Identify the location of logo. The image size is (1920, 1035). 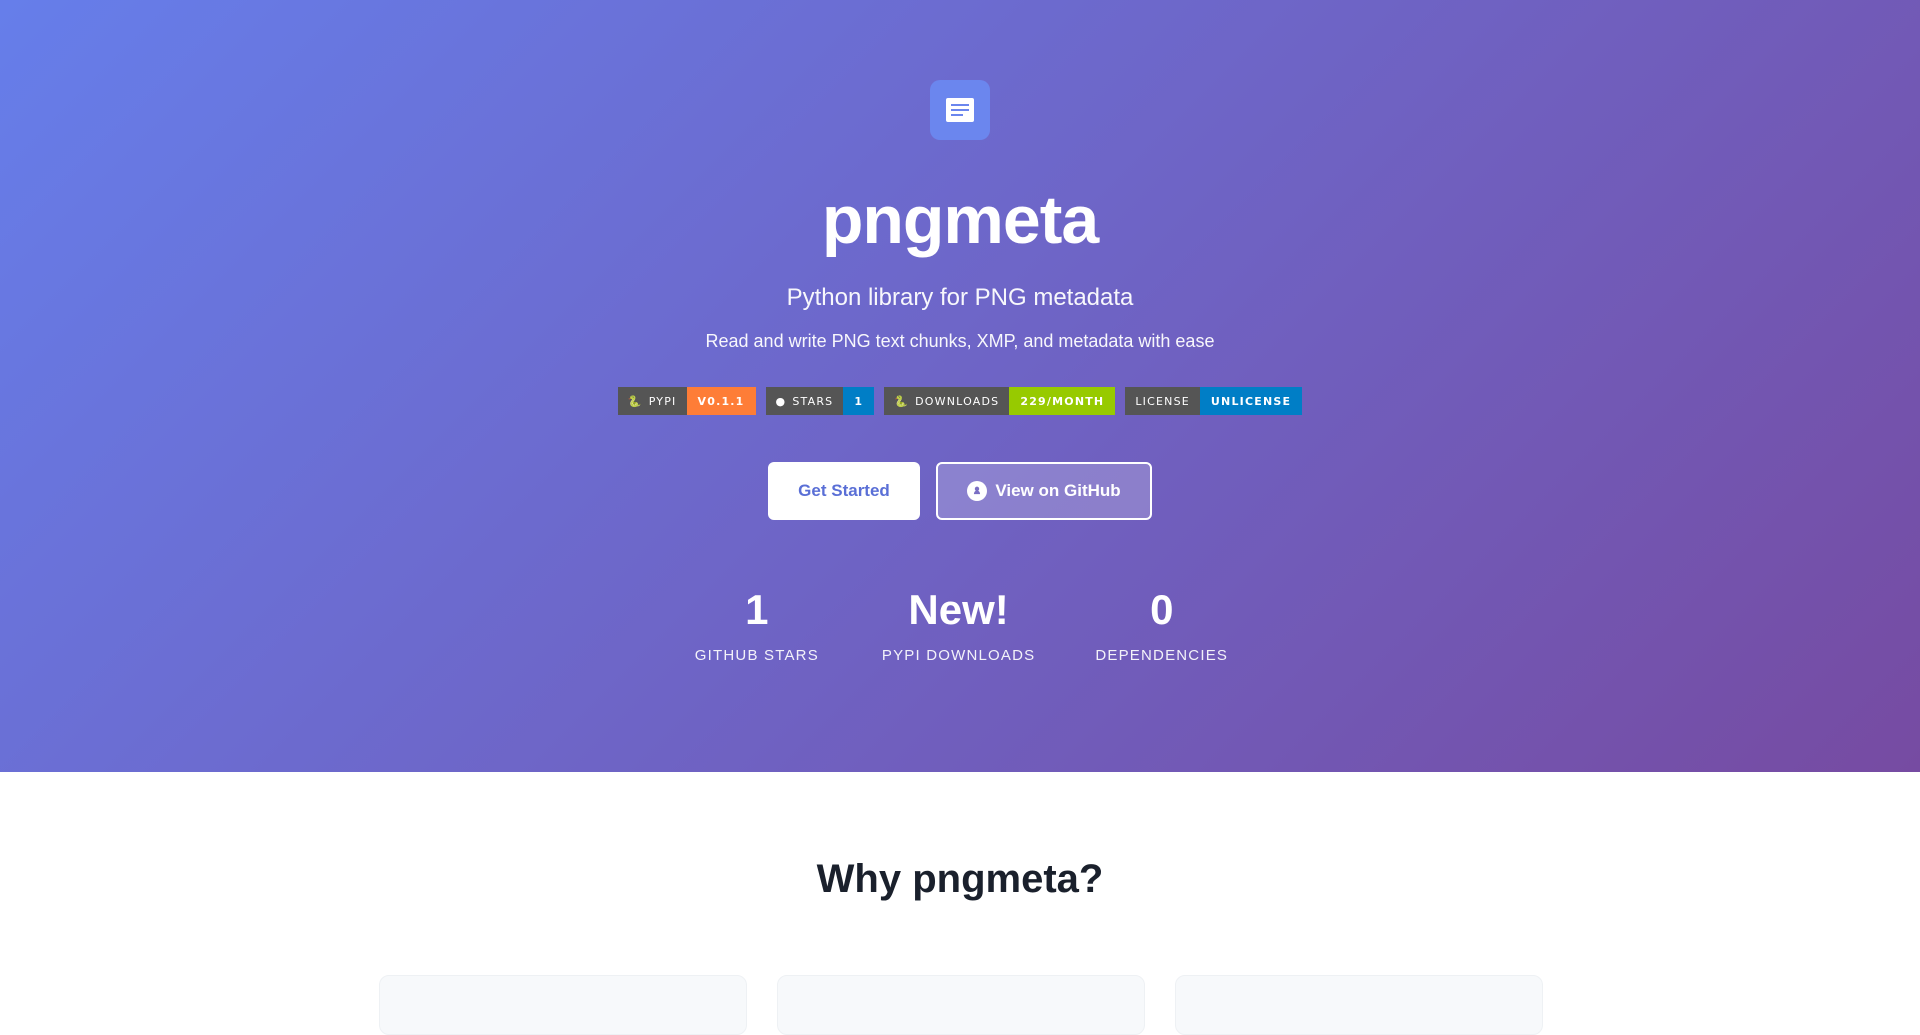
(960, 110).